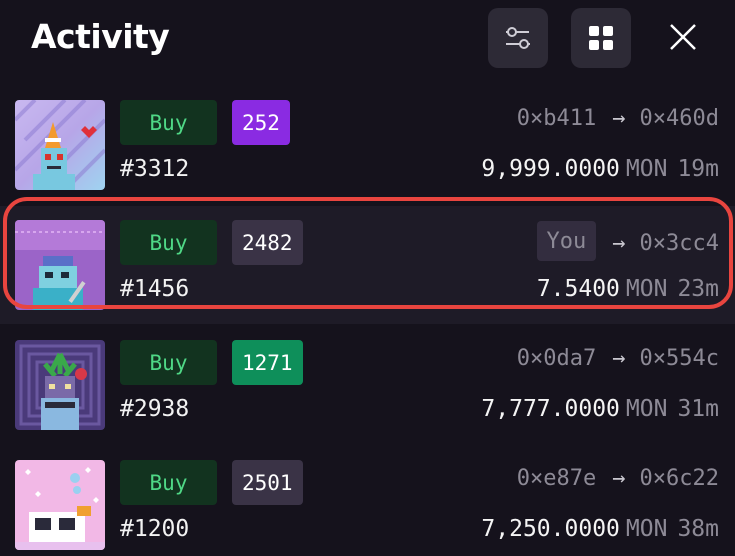  What do you see at coordinates (556, 358) in the screenshot?
I see `from-address: 0×0da7` at bounding box center [556, 358].